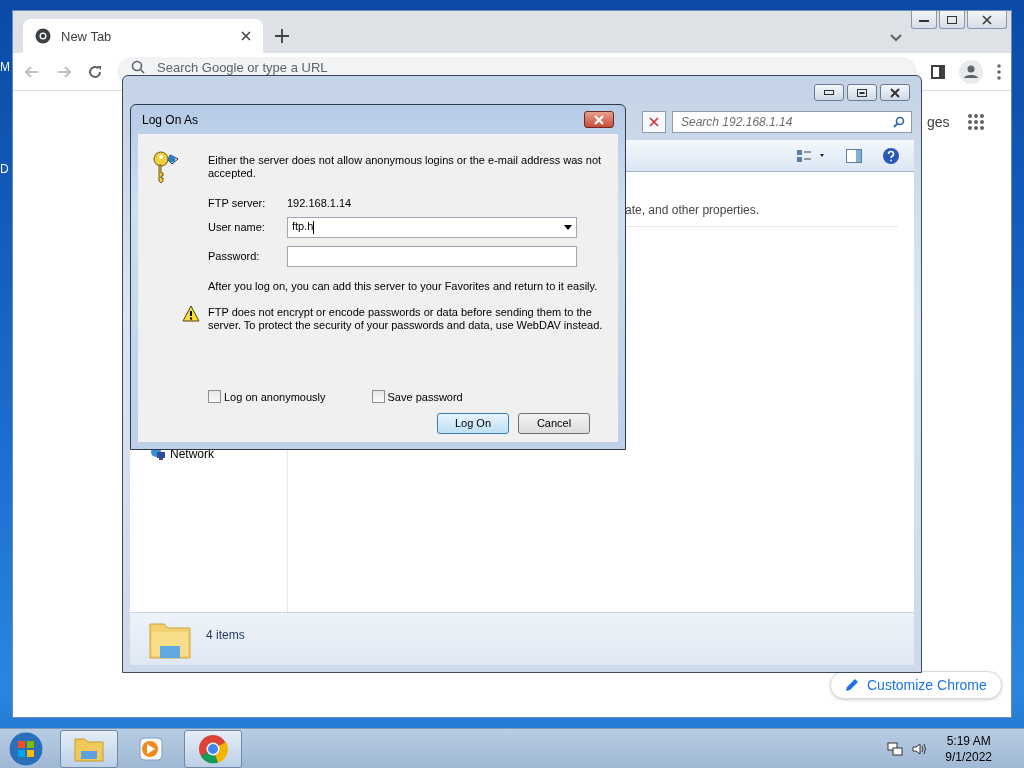  Describe the element at coordinates (406, 318) in the screenshot. I see `warning-text: FTP does not encrypt or encode passwords or data before sending them to the server. To protect the security of your passwords and data, use WebDAV instead.` at that location.